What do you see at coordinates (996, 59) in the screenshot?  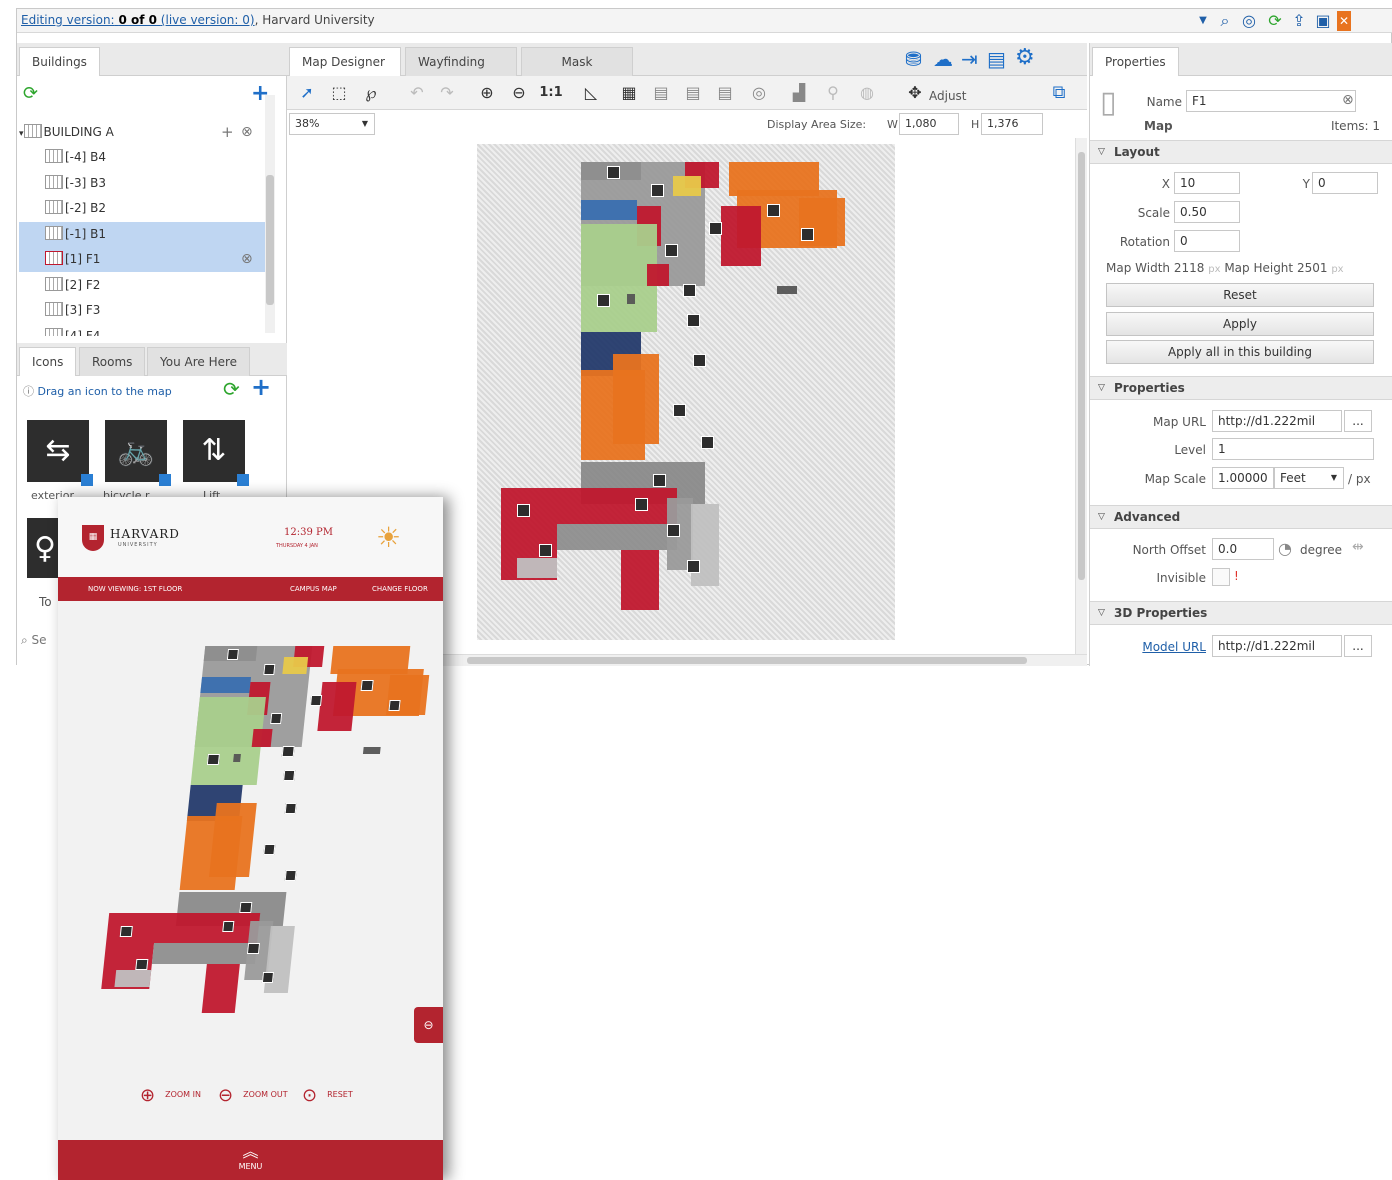 I see `layers-icon: ▤` at bounding box center [996, 59].